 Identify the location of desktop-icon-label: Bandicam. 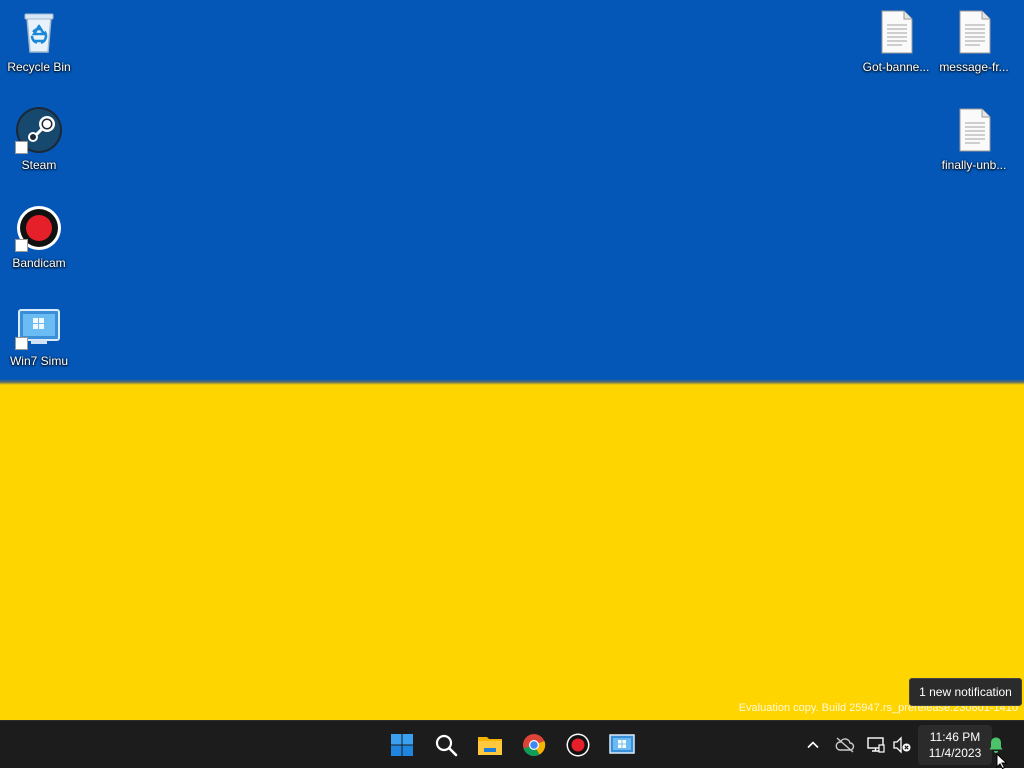
(39, 263).